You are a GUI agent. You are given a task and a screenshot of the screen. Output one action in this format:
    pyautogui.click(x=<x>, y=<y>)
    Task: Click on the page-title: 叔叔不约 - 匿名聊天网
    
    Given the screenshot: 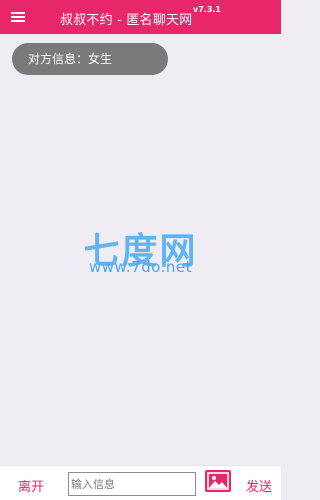 What is the action you would take?
    pyautogui.click(x=126, y=20)
    